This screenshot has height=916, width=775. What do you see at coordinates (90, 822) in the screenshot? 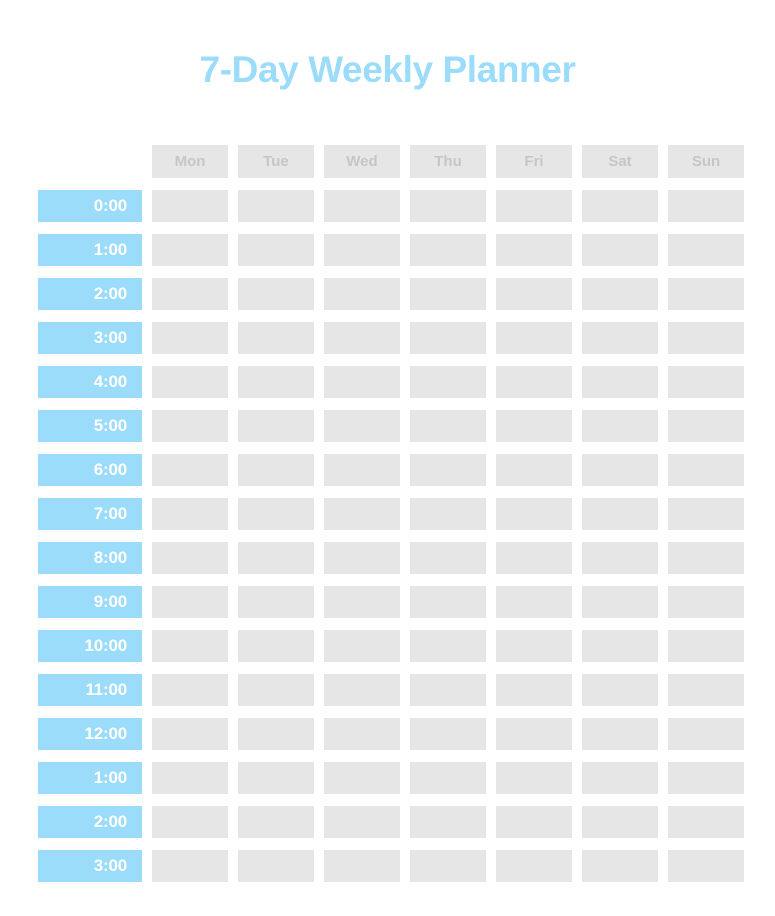
I see `time-label: 2:00` at bounding box center [90, 822].